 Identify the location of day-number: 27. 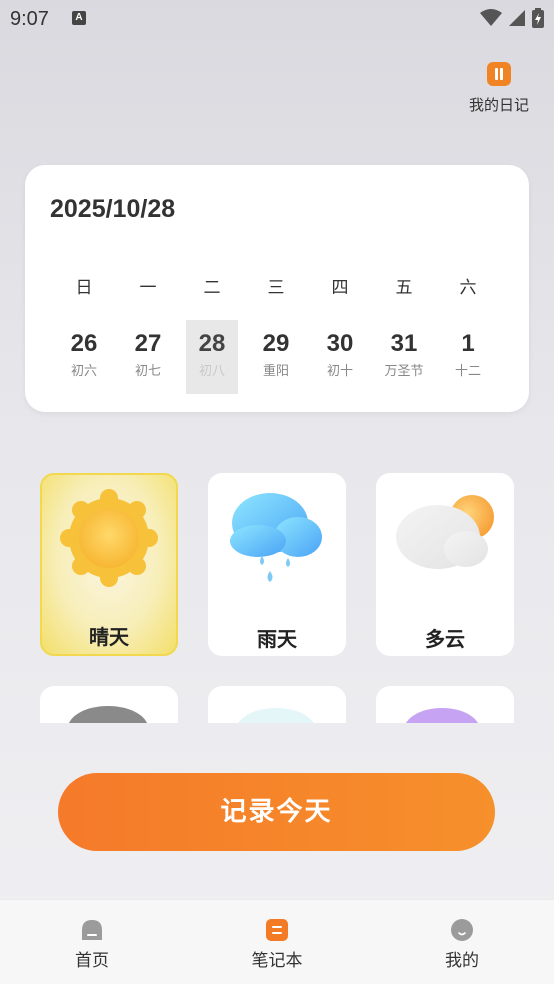
(148, 343).